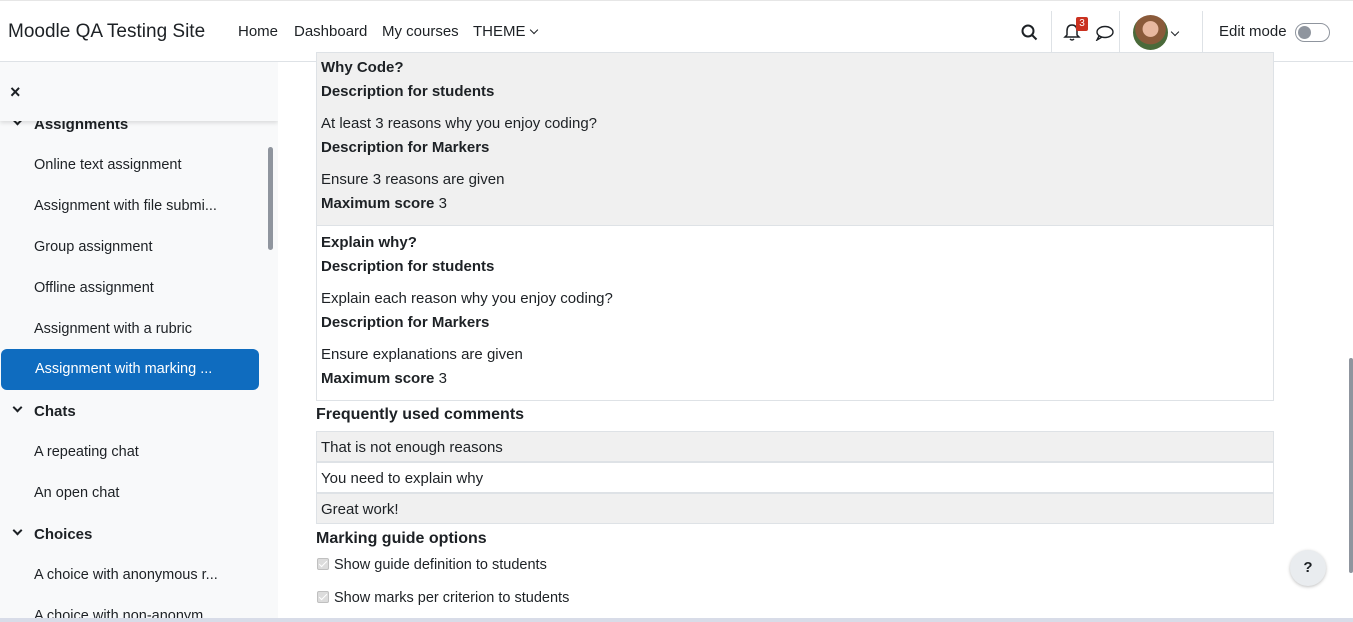  What do you see at coordinates (499, 31) in the screenshot?
I see `nav-theme-label: THEME` at bounding box center [499, 31].